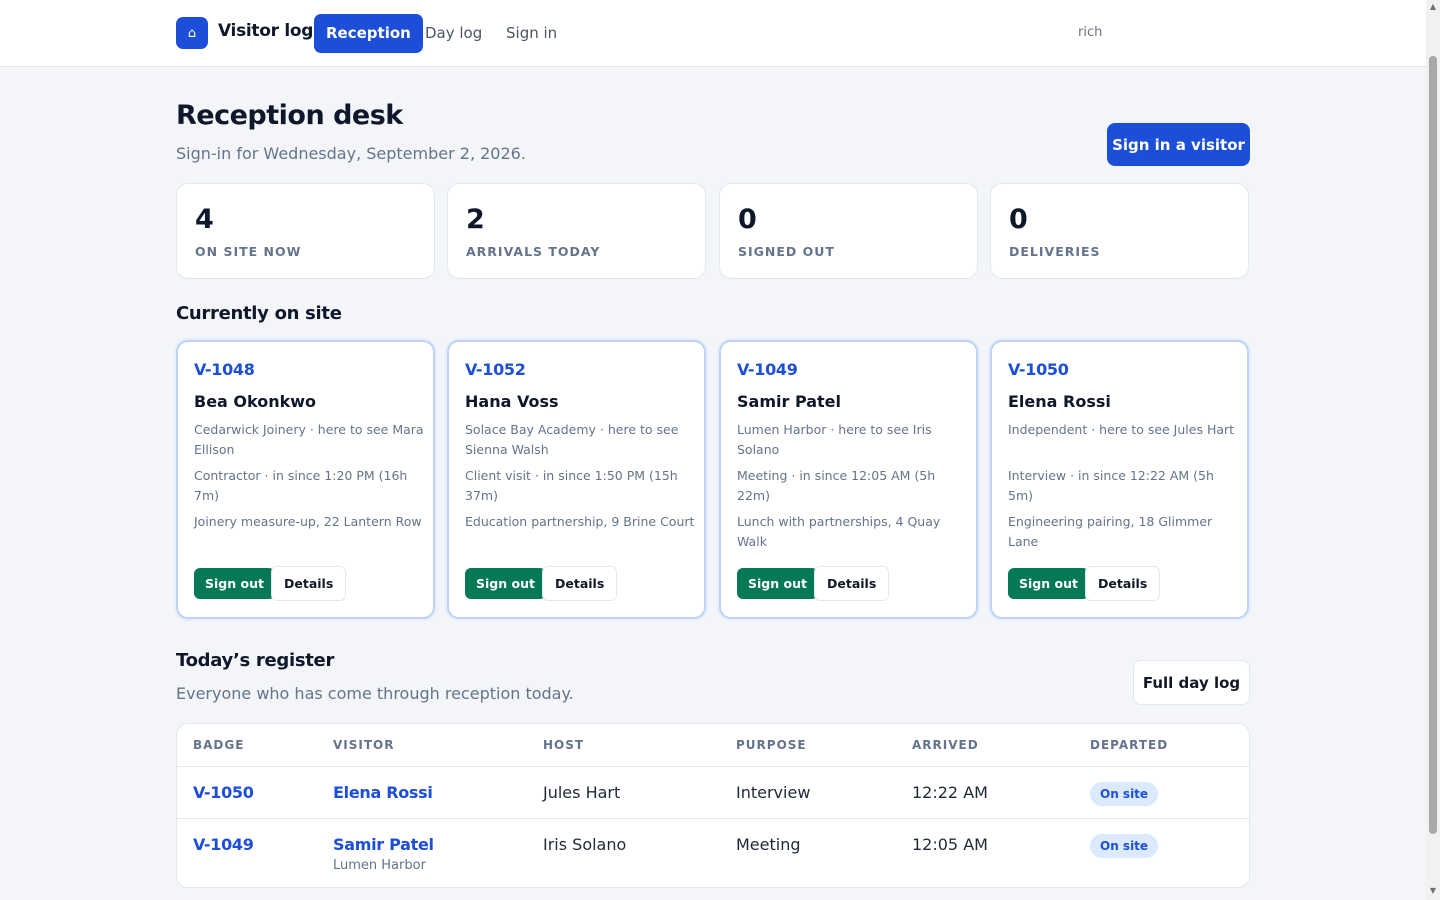 This screenshot has height=900, width=1440. What do you see at coordinates (223, 792) in the screenshot?
I see `register-badge-link: V-1050` at bounding box center [223, 792].